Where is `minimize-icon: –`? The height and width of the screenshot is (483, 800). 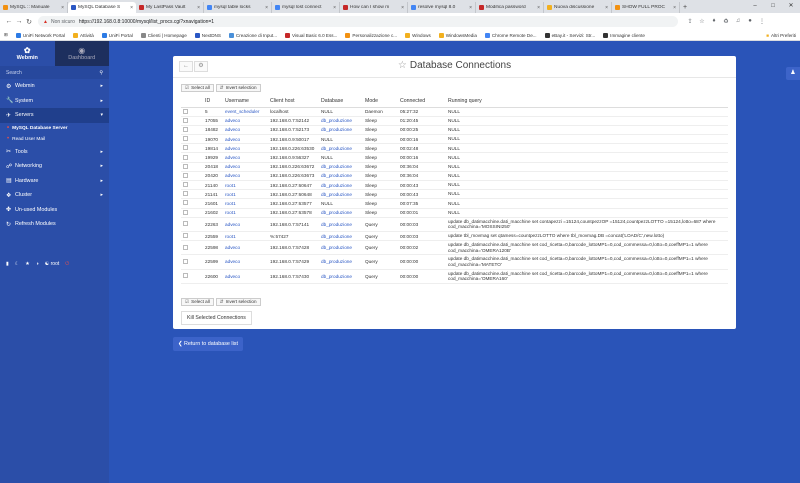 minimize-icon: – is located at coordinates (755, 6).